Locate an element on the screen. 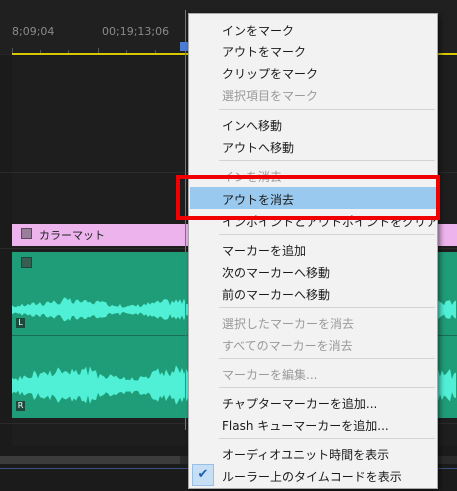 The width and height of the screenshot is (457, 491). menu-item-go-to-next-marker: 次のマーカーへ移動 is located at coordinates (313, 271).